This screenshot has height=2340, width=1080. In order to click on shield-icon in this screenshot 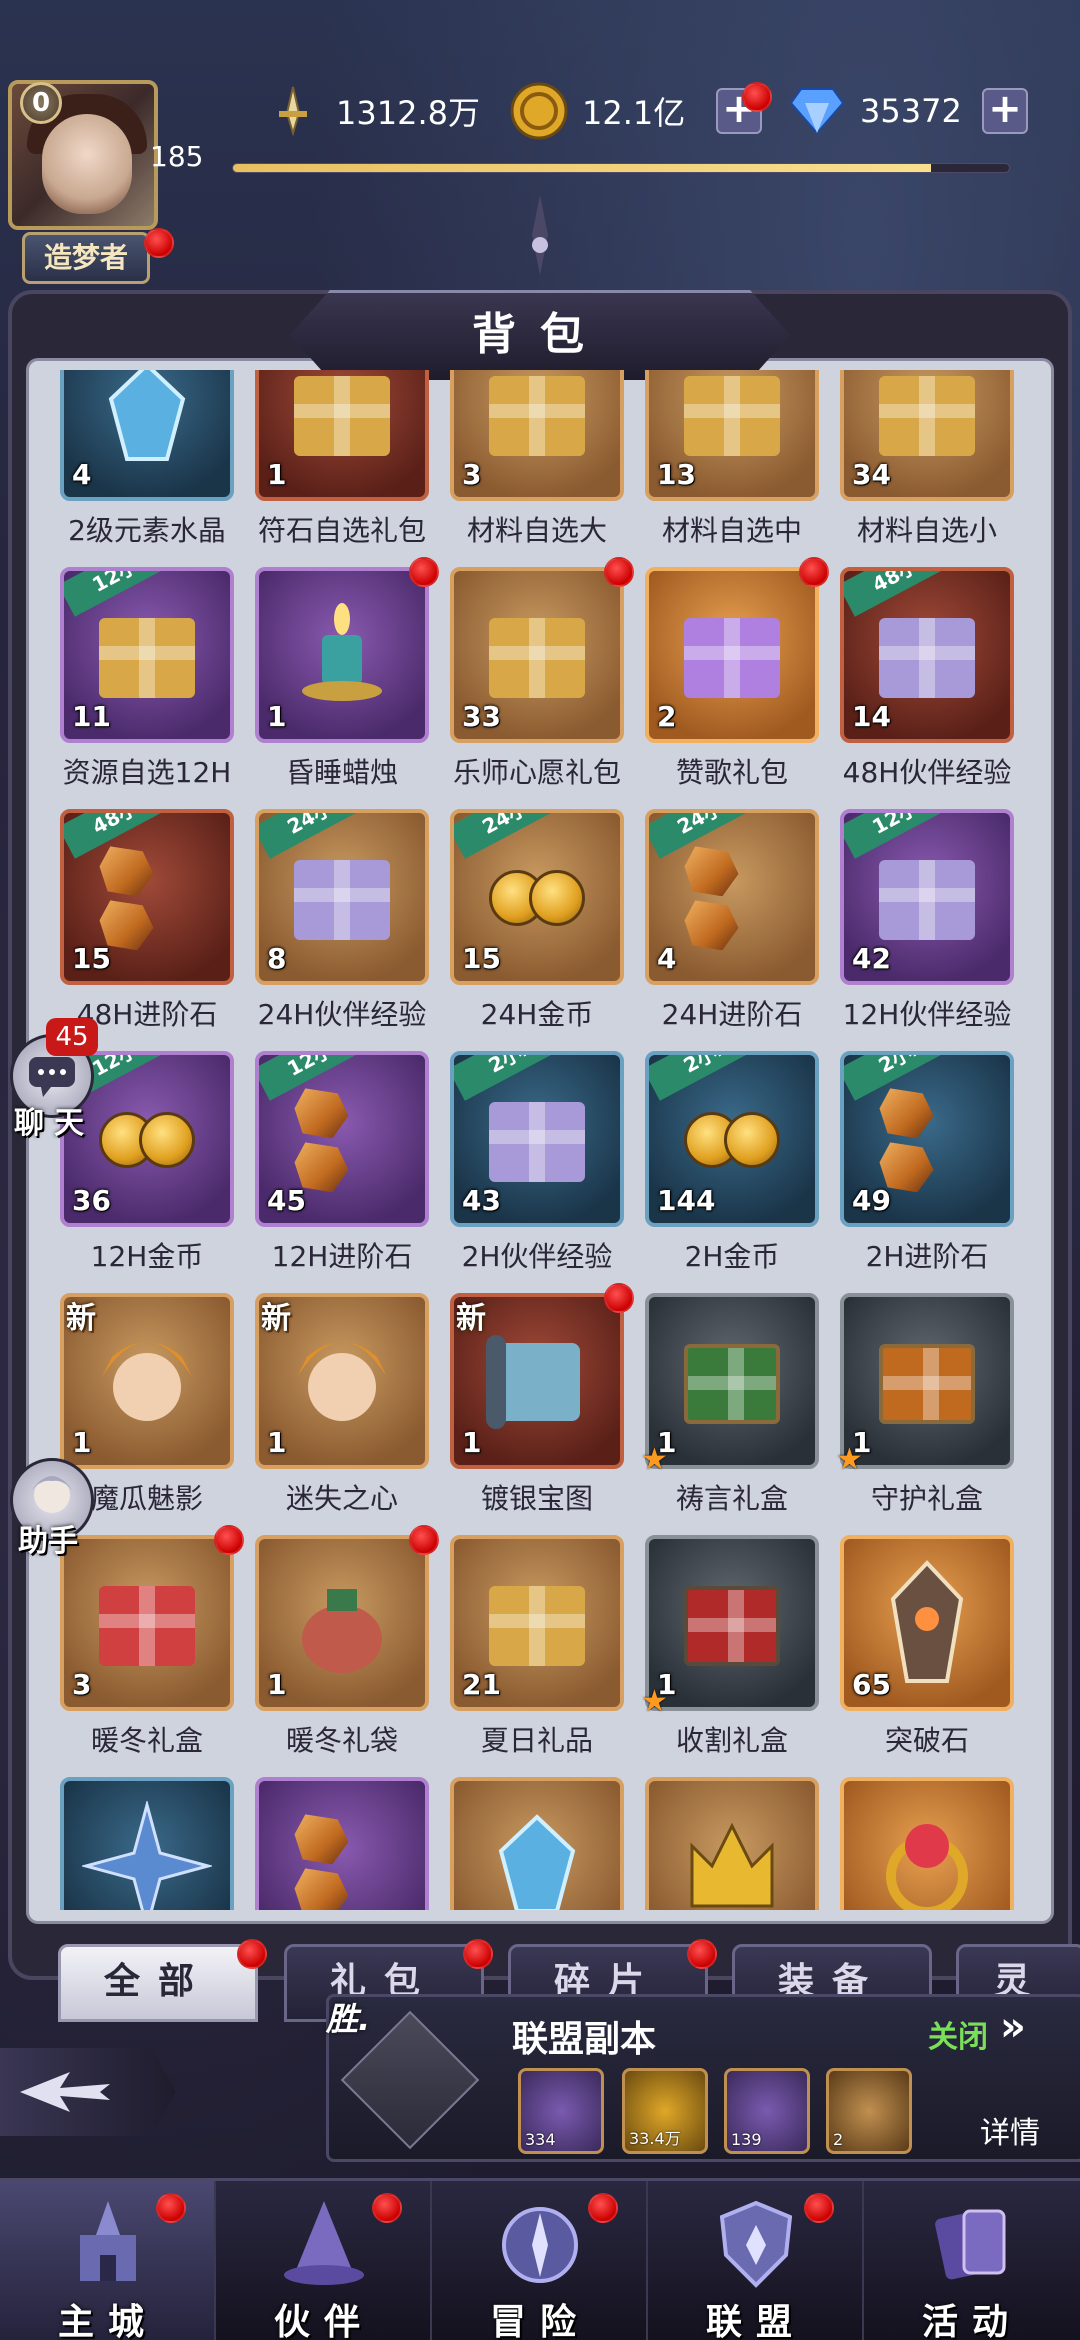, I will do `click(756, 2244)`.